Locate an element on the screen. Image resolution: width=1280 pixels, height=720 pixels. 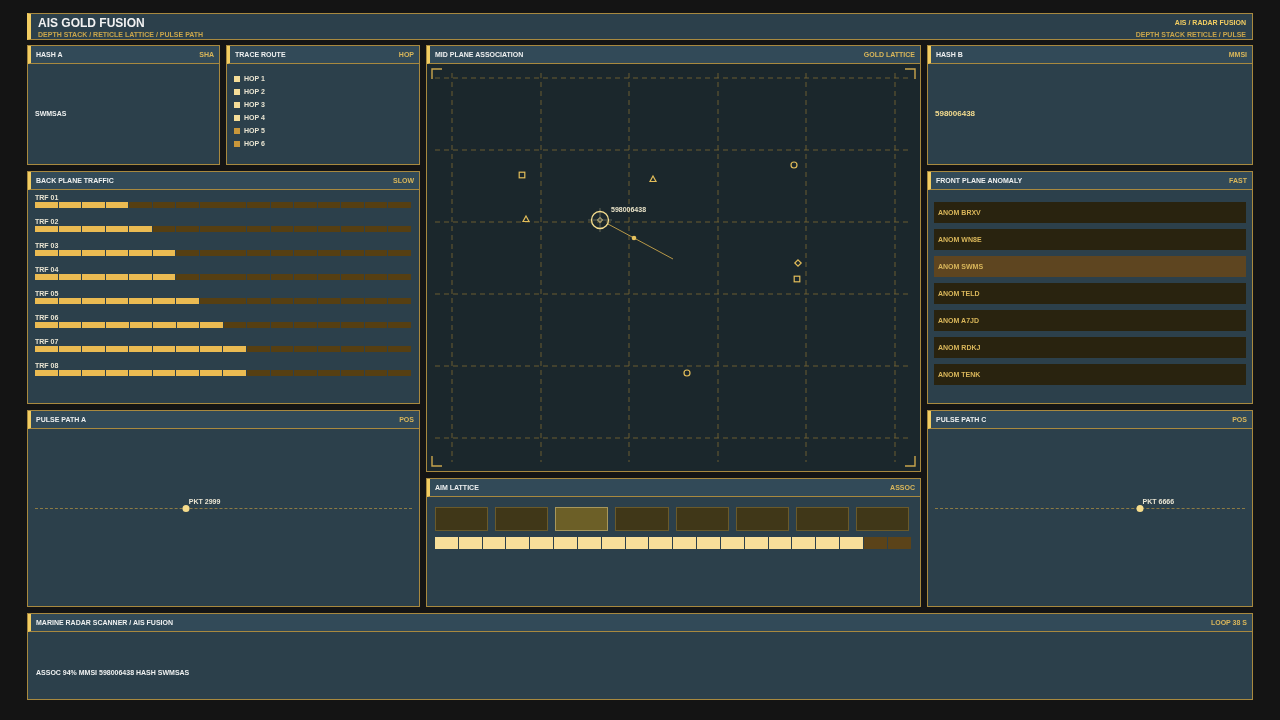
heading-line is located at coordinates (640, 241).